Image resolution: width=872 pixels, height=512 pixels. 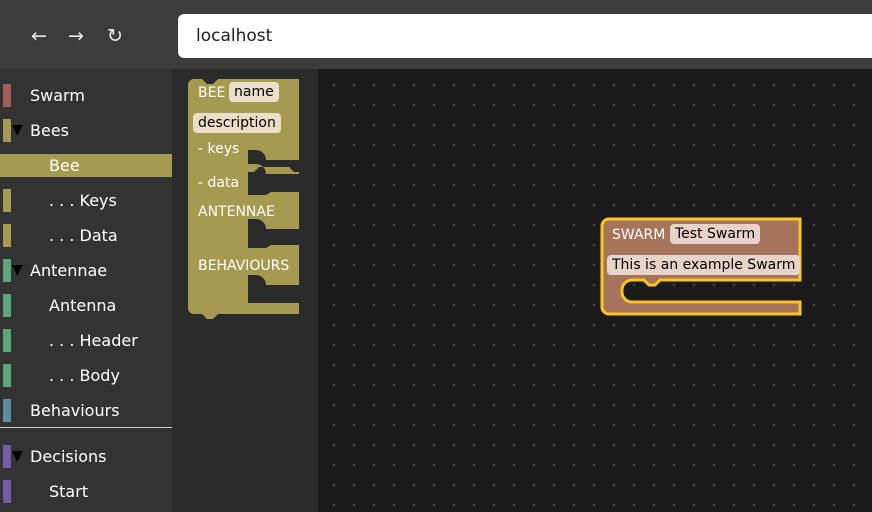 What do you see at coordinates (704, 265) in the screenshot?
I see `swarm-description-field: This is an example Swarm` at bounding box center [704, 265].